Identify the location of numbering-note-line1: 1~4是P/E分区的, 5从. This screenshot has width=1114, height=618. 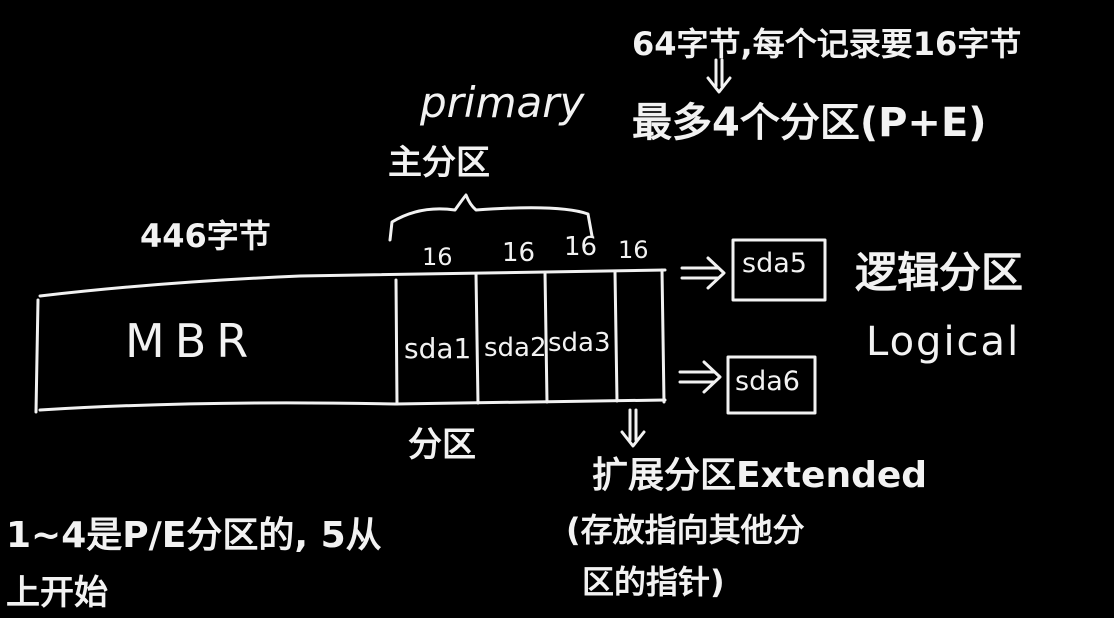
(194, 535).